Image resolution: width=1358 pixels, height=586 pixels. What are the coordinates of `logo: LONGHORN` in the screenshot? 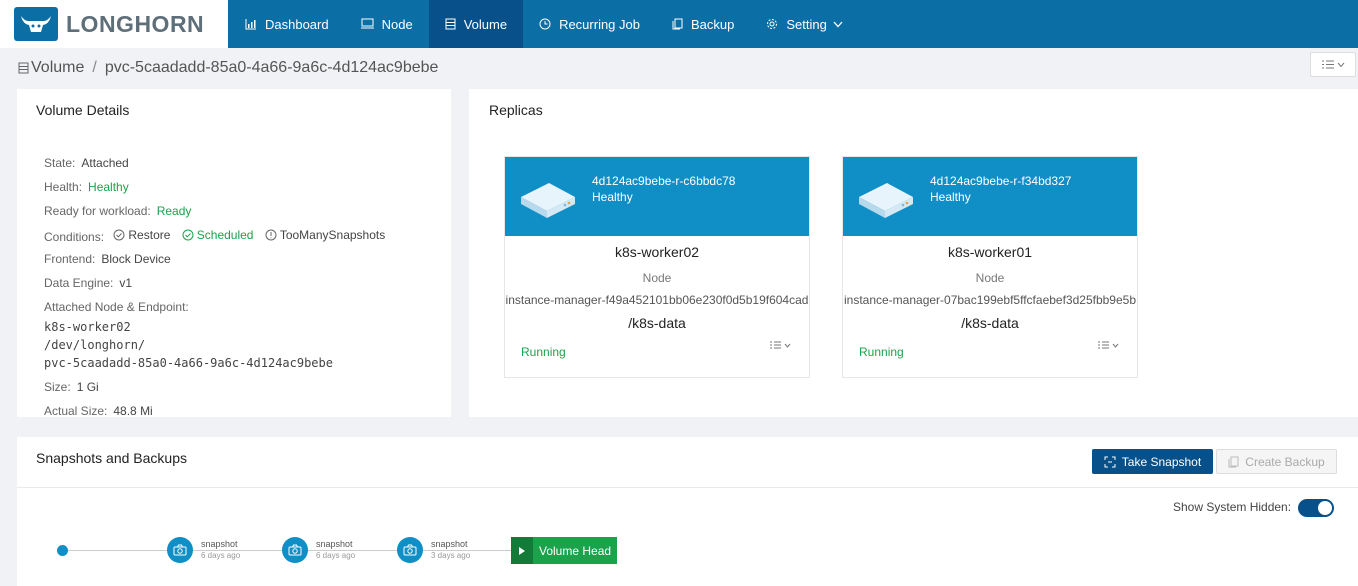 It's located at (114, 24).